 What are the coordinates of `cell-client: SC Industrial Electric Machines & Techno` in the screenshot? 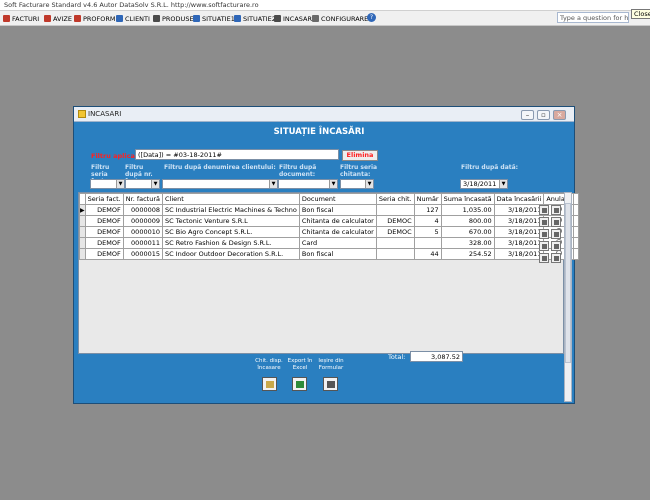 It's located at (231, 210).